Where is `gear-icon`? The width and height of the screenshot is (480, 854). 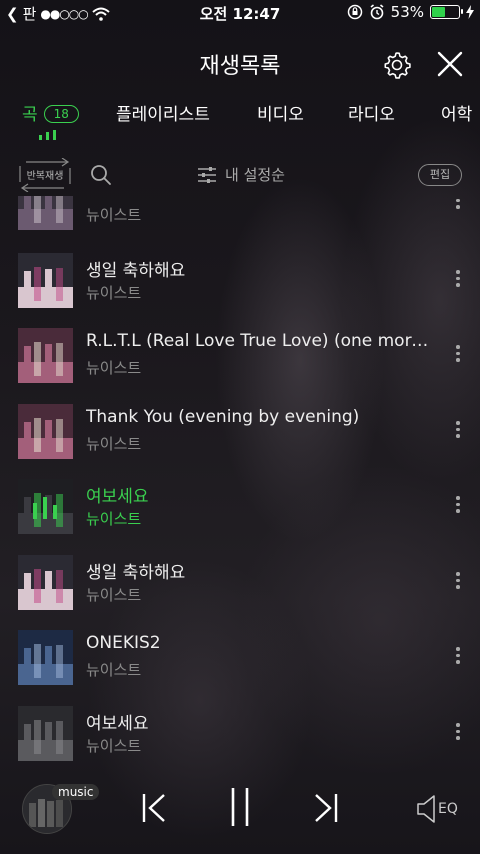 gear-icon is located at coordinates (397, 65).